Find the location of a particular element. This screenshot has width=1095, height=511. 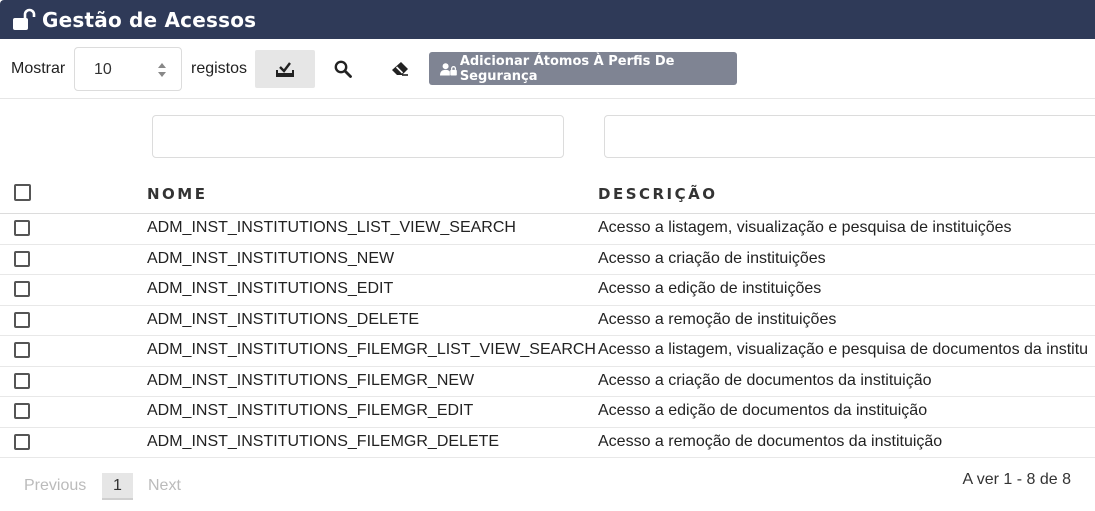

clear-filters-button is located at coordinates (400, 69).